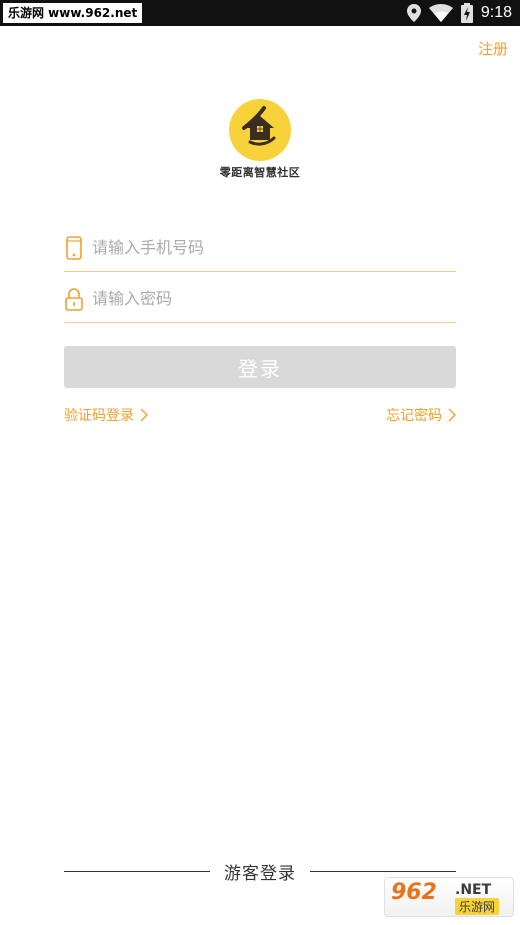 Image resolution: width=520 pixels, height=925 pixels. Describe the element at coordinates (496, 12) in the screenshot. I see `status-time: 9:18` at that location.